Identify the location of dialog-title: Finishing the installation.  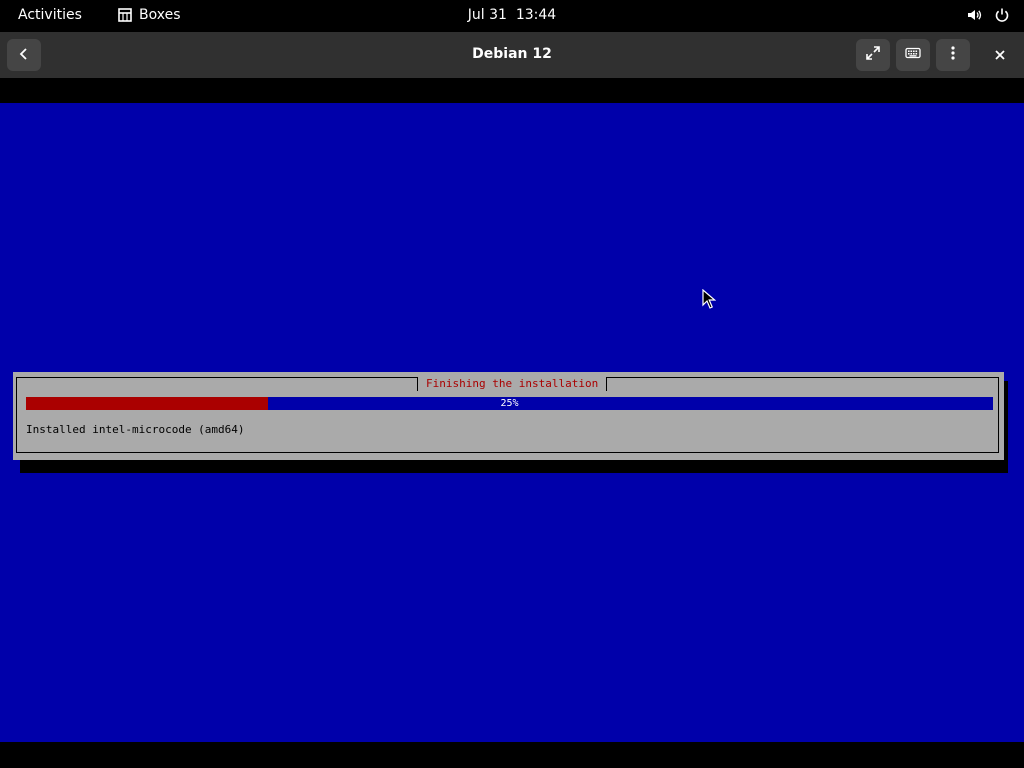
(512, 384).